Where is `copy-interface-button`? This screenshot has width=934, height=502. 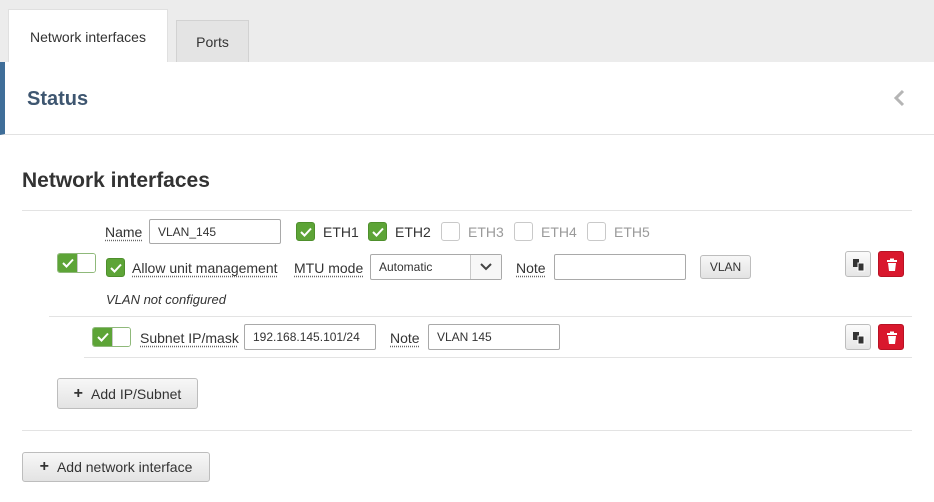
copy-interface-button is located at coordinates (858, 264).